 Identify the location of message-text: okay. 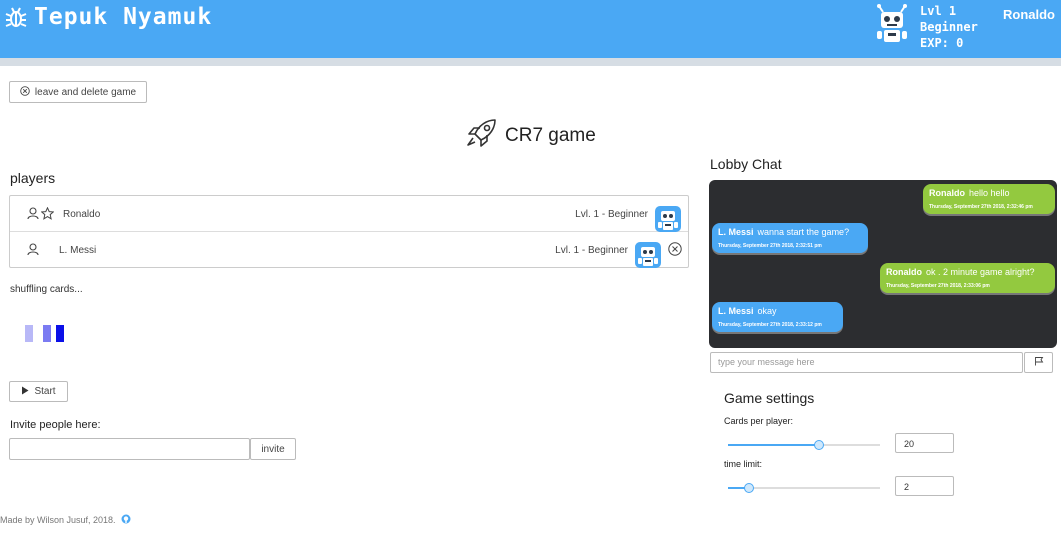
(767, 311).